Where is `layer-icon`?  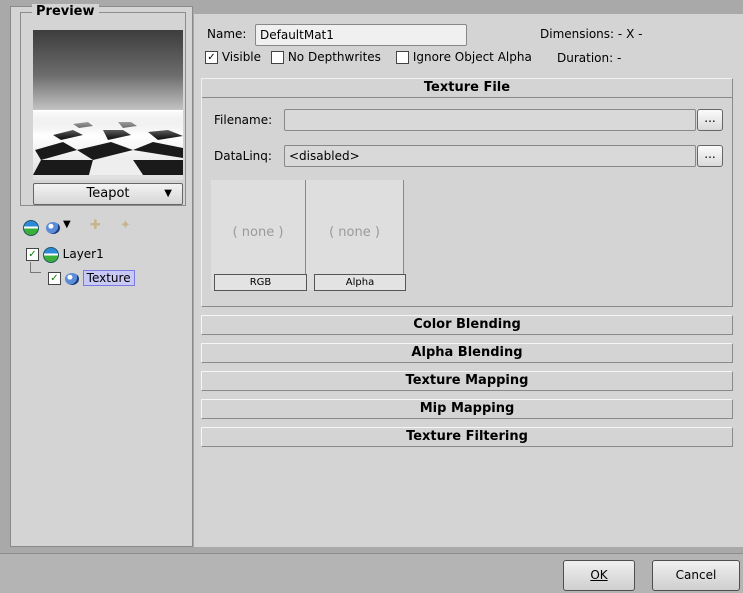 layer-icon is located at coordinates (50, 254).